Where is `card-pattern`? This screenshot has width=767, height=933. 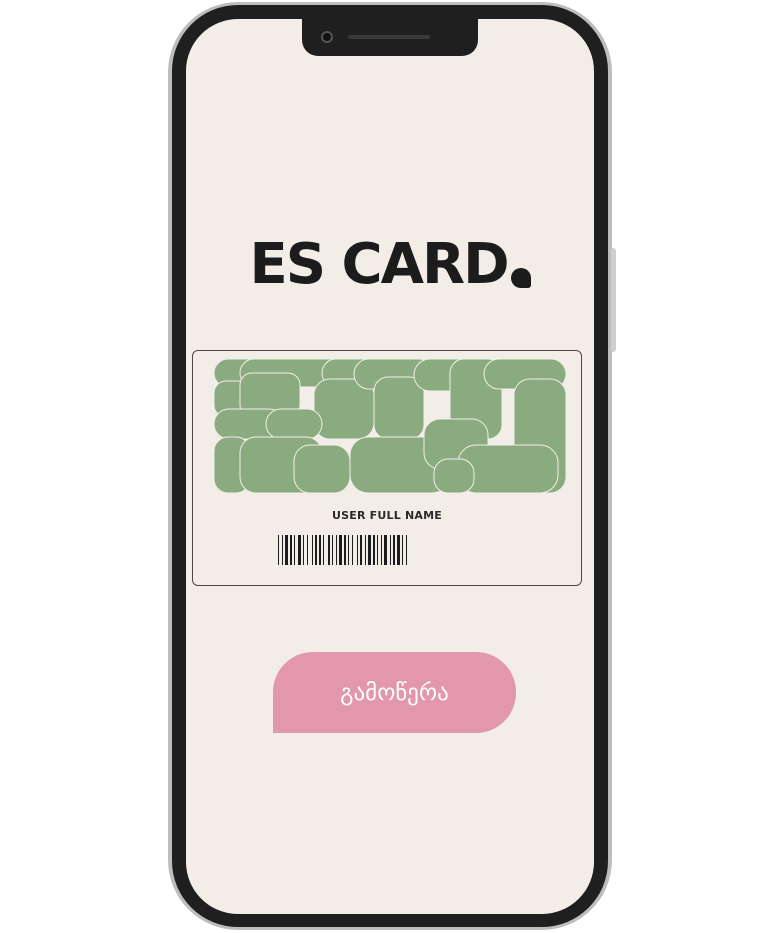 card-pattern is located at coordinates (390, 426).